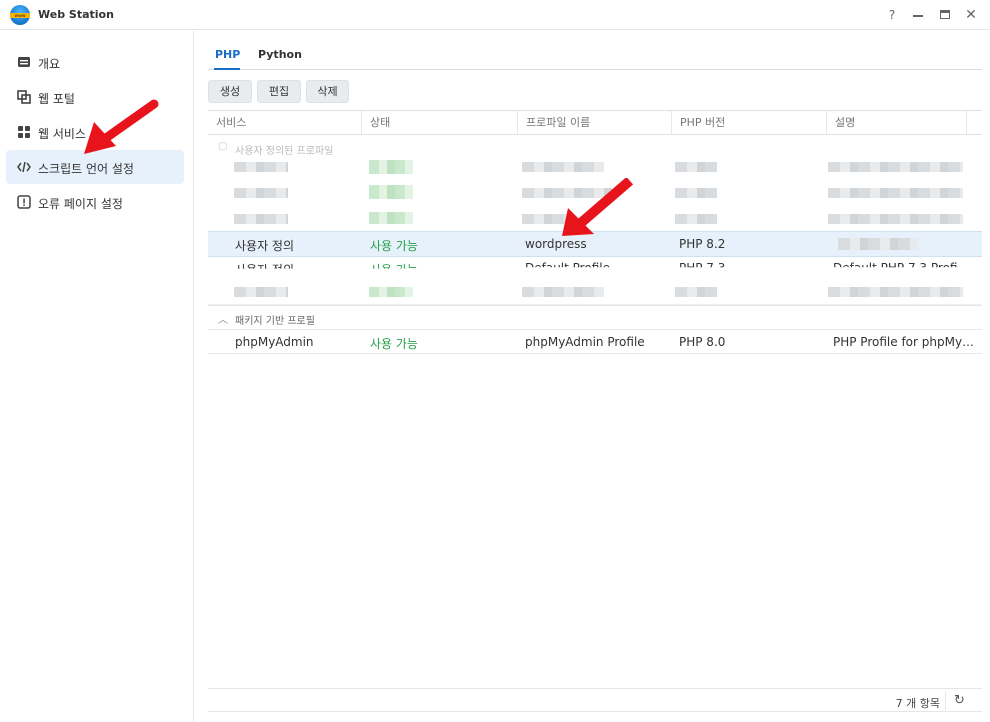  What do you see at coordinates (585, 342) in the screenshot?
I see `cell-profile: phpMyAdmin Profile` at bounding box center [585, 342].